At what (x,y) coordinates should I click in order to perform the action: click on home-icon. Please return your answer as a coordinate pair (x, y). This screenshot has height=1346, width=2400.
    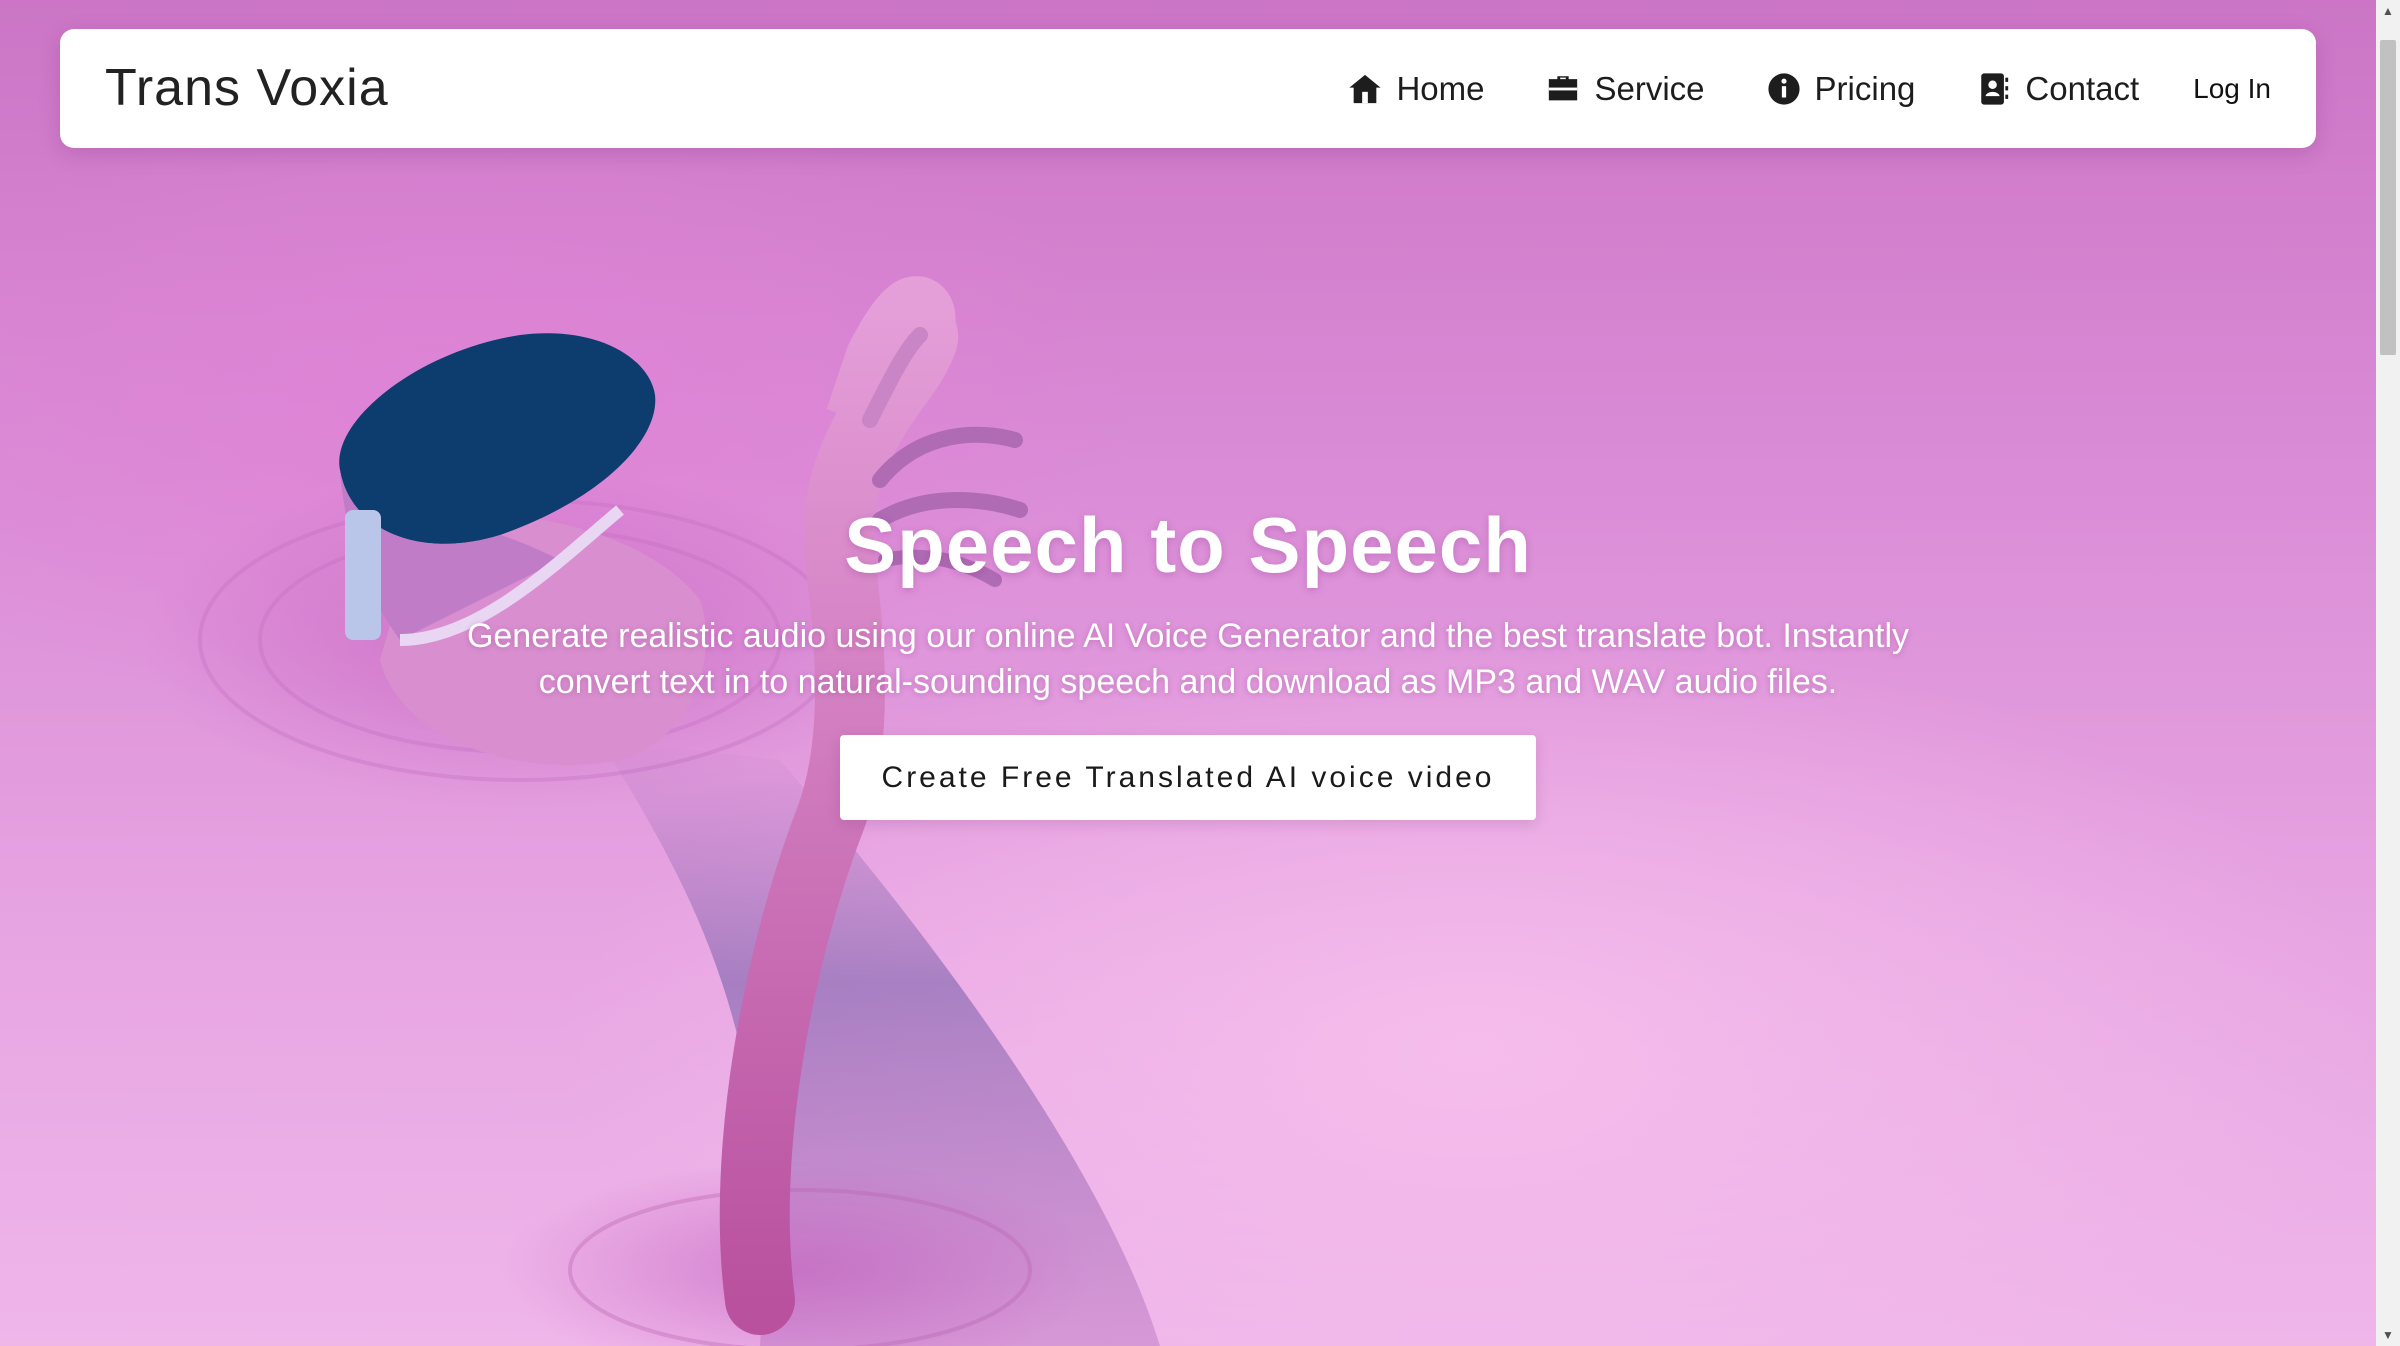
    Looking at the image, I should click on (1365, 88).